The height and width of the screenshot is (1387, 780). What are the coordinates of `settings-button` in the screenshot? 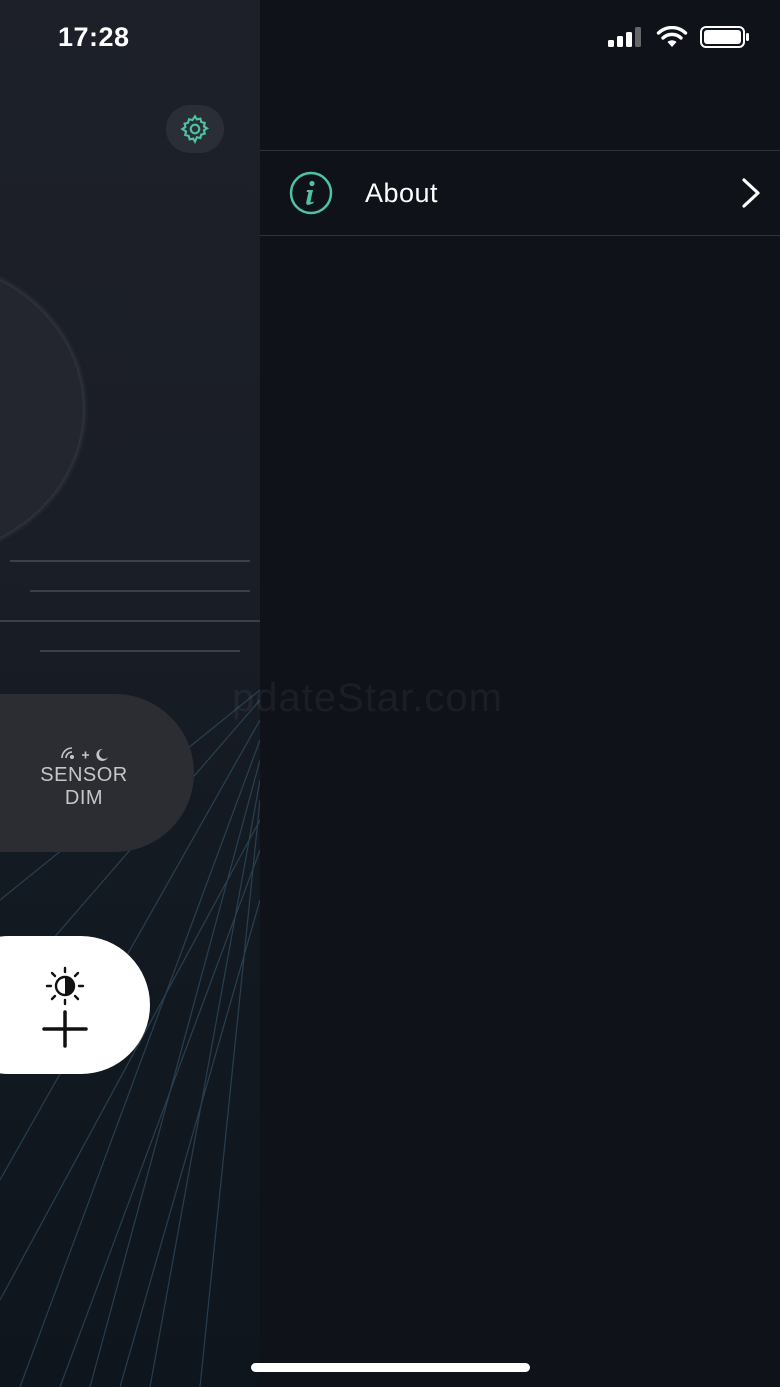 It's located at (195, 129).